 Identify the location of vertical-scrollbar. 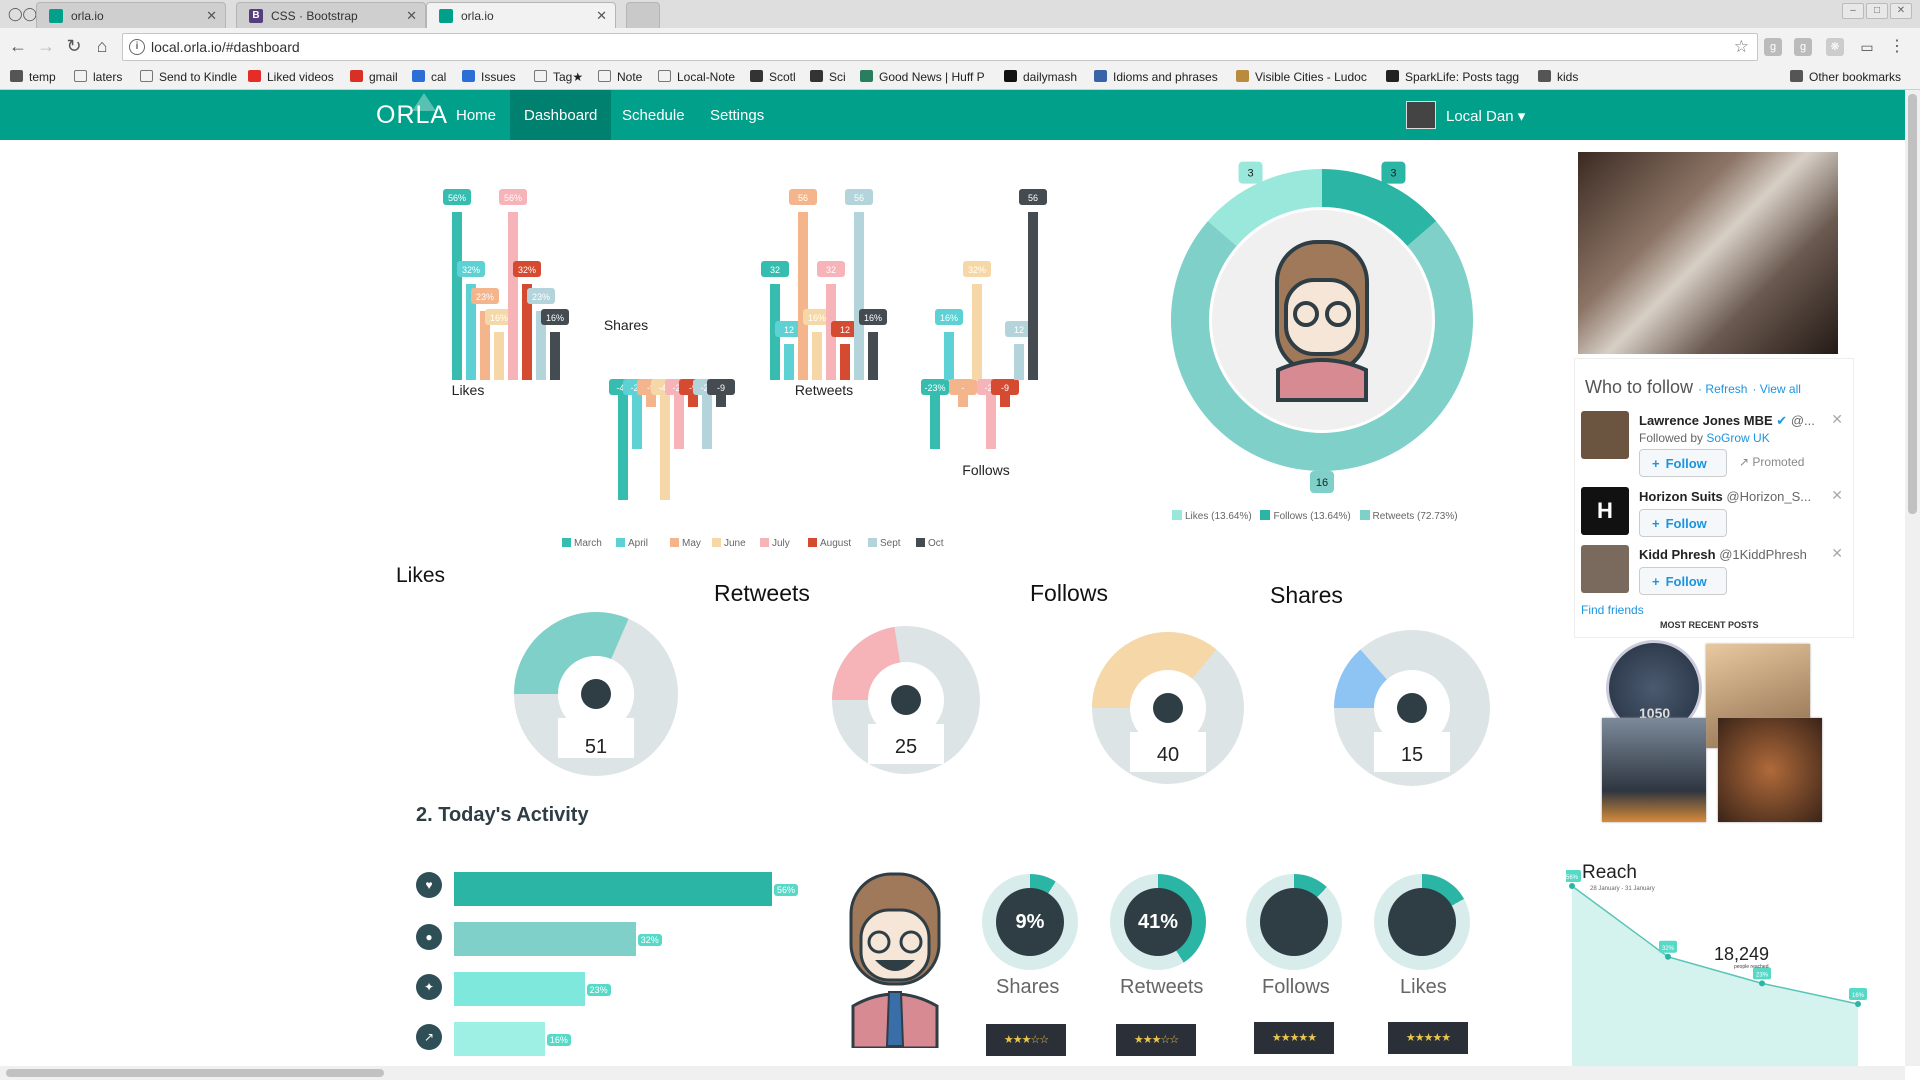
(1912, 578).